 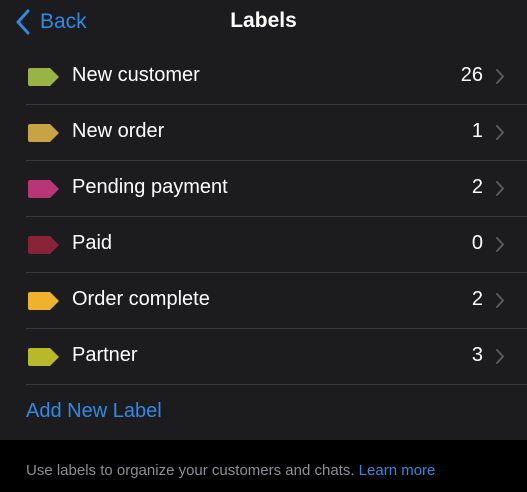 I want to click on navigation-bar: Back Labels, so click(x=263, y=24).